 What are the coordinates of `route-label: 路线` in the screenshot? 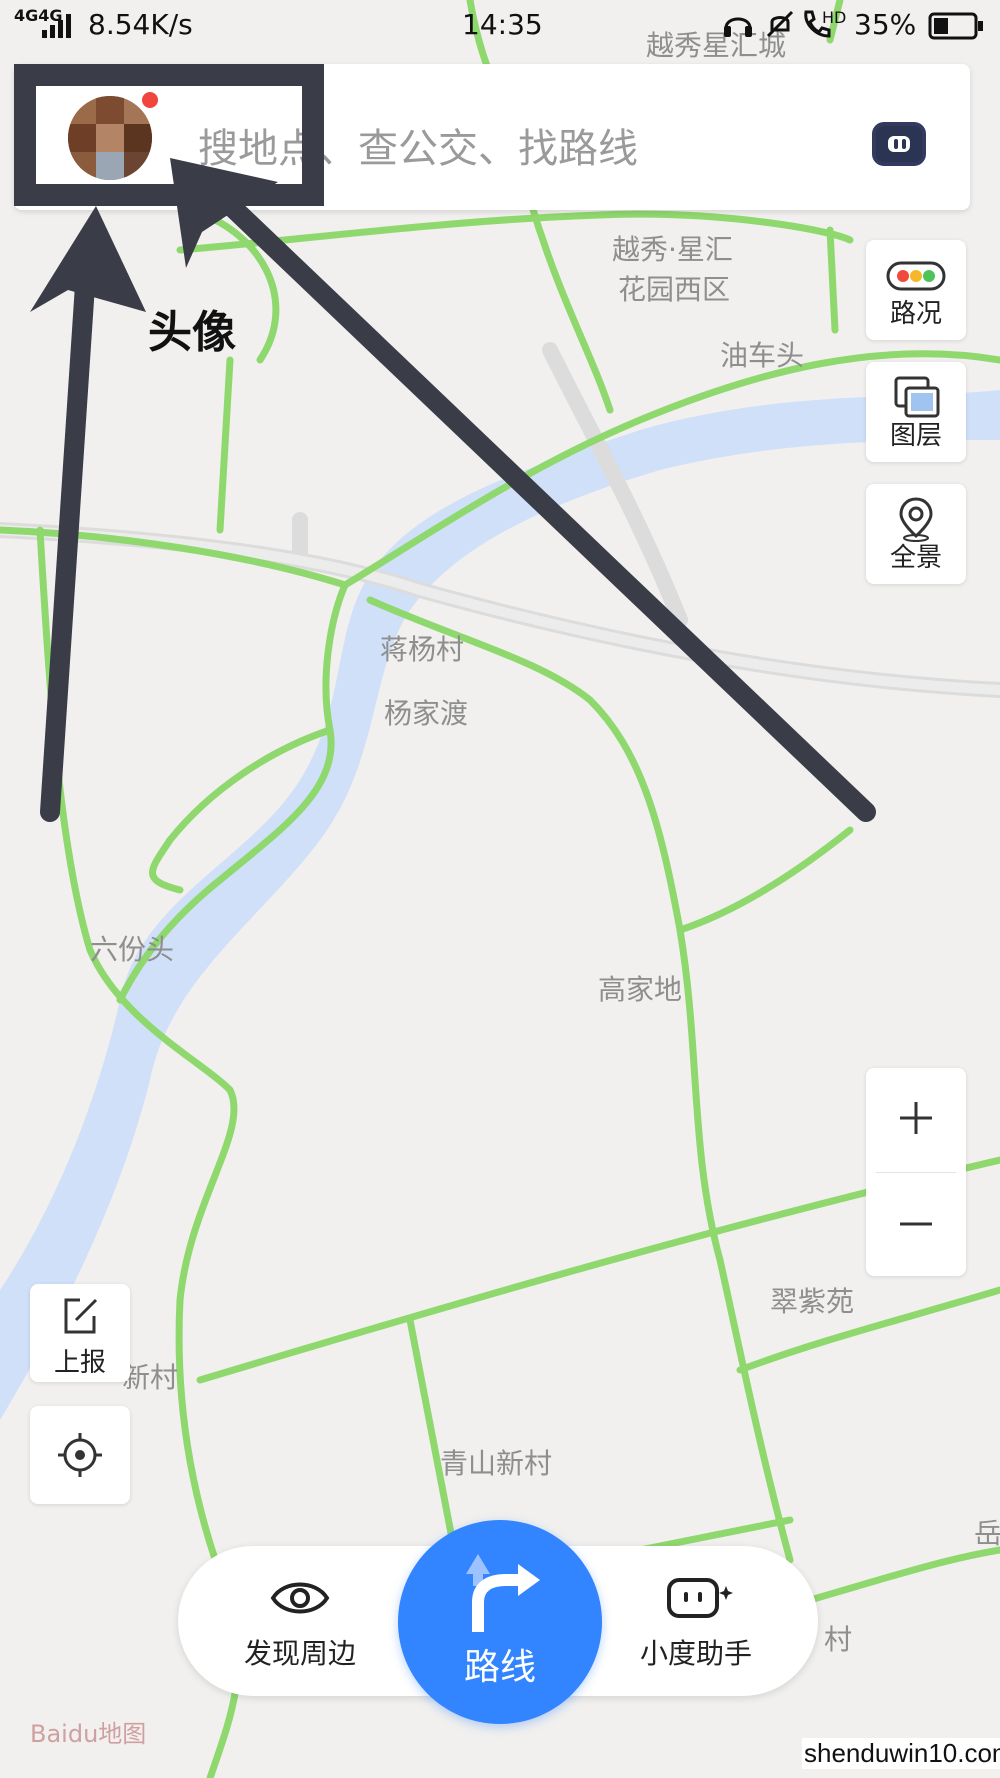 It's located at (499, 1667).